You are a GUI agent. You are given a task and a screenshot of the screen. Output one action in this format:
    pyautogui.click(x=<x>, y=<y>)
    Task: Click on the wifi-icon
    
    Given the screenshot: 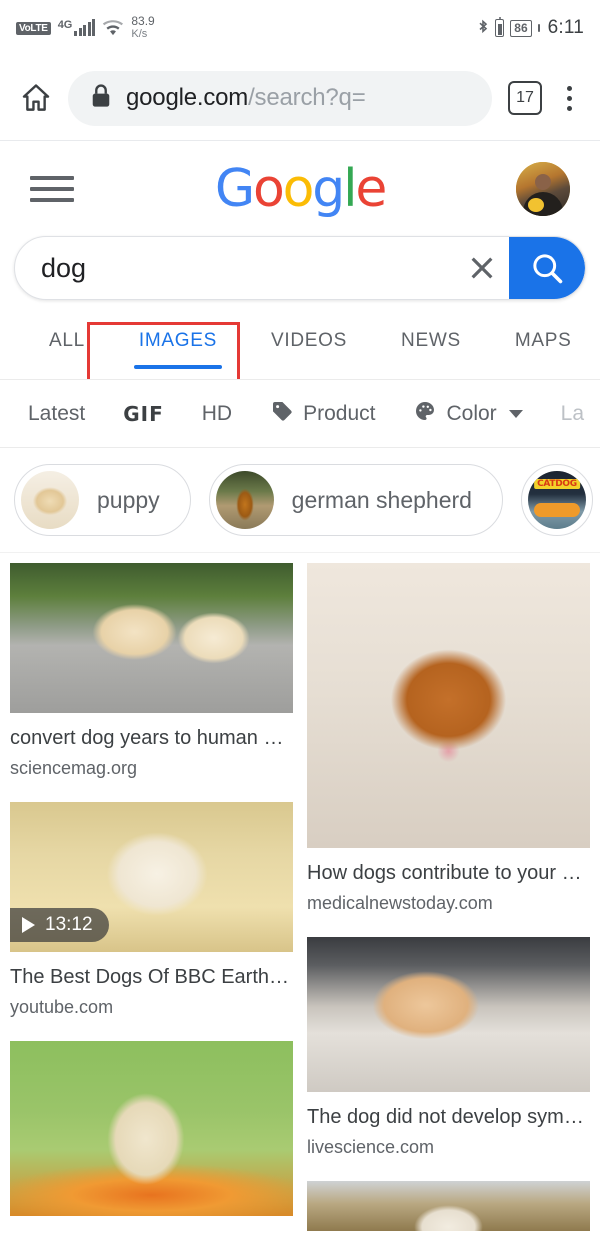 What is the action you would take?
    pyautogui.click(x=113, y=28)
    